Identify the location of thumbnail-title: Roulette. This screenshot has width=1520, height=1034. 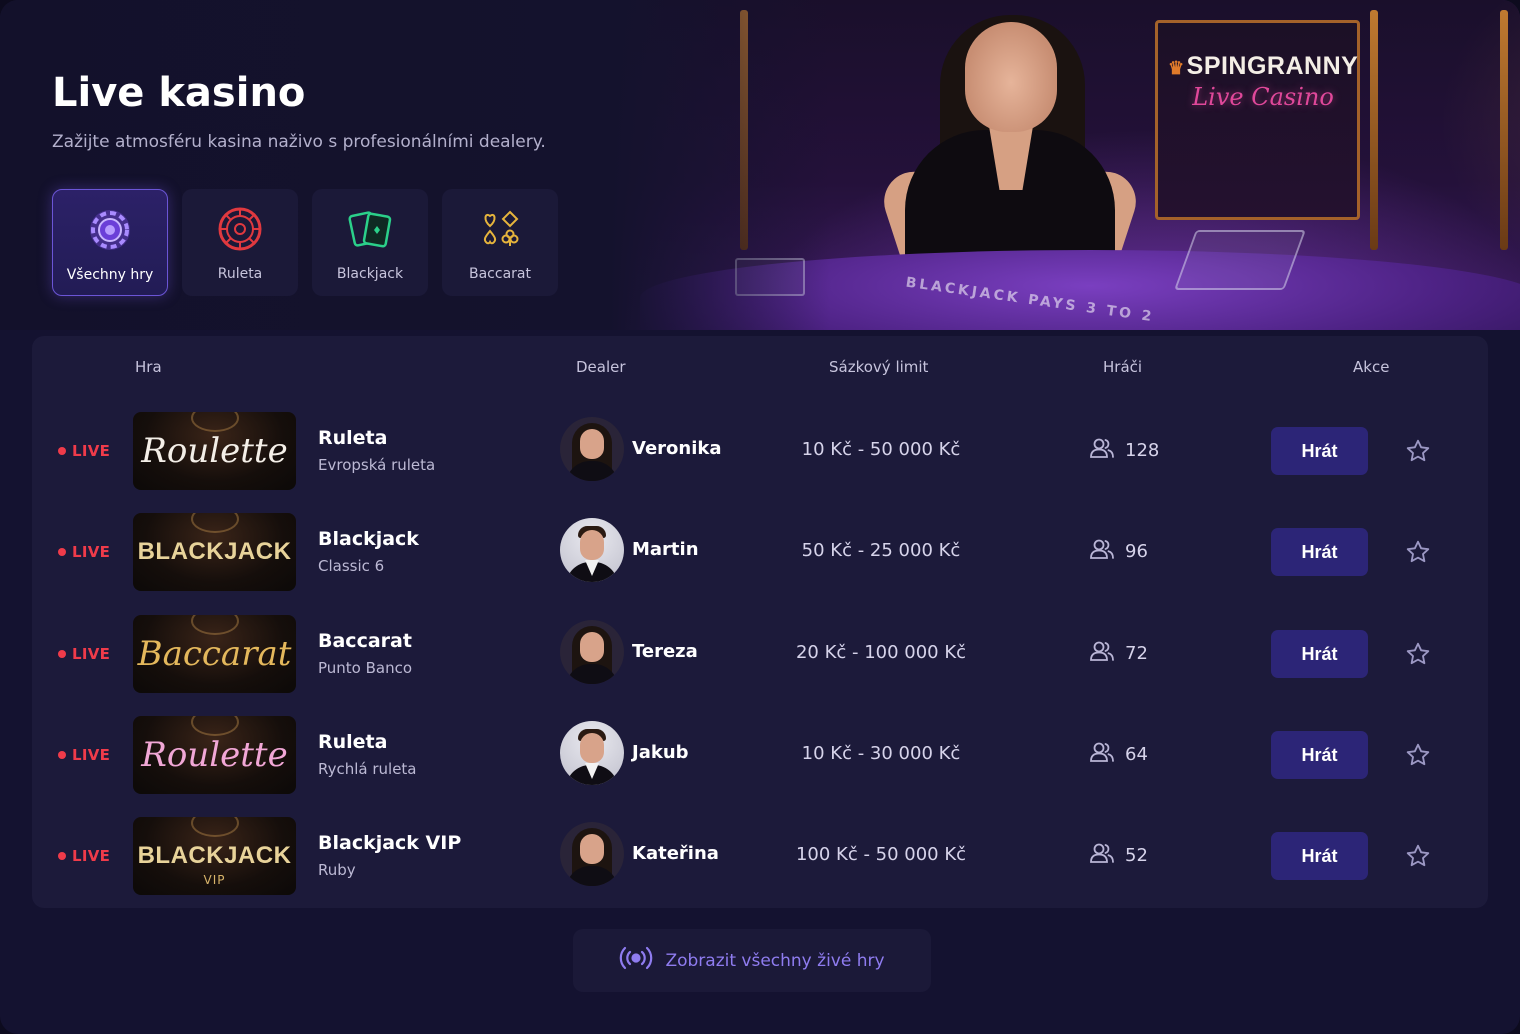
(214, 451).